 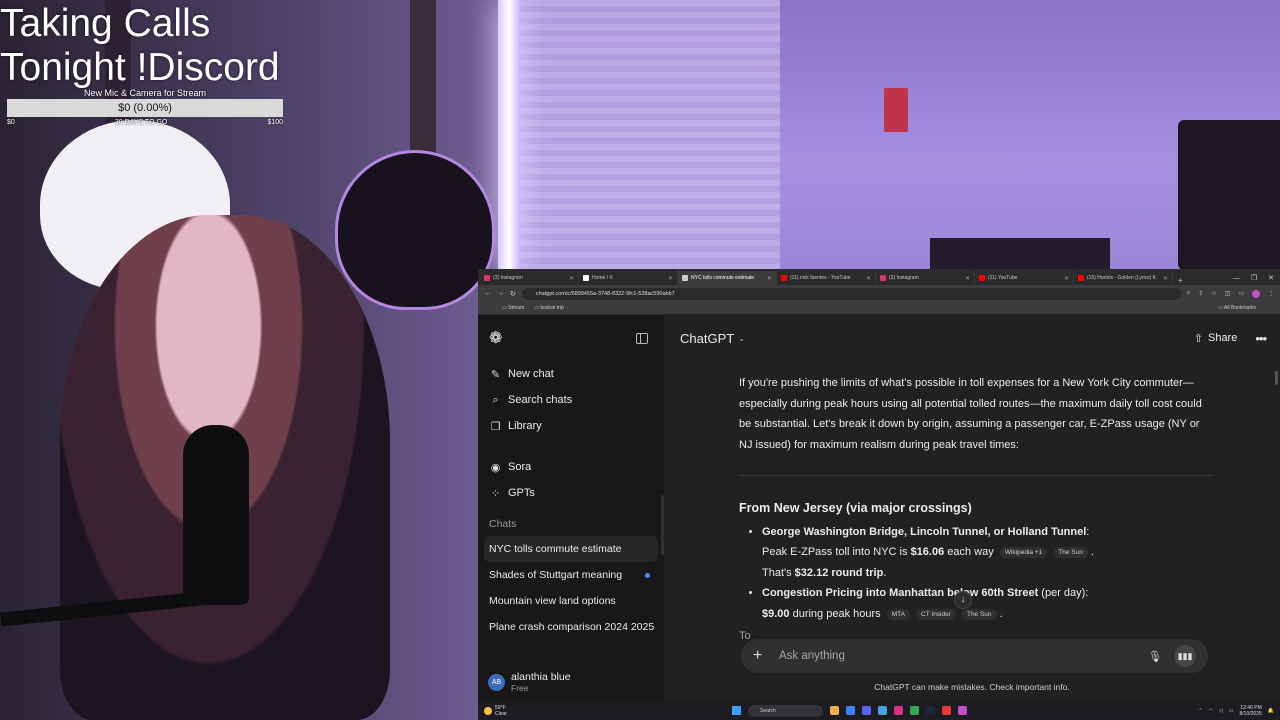 What do you see at coordinates (1024, 278) in the screenshot?
I see `tab-5: (11) YouTube ✕` at bounding box center [1024, 278].